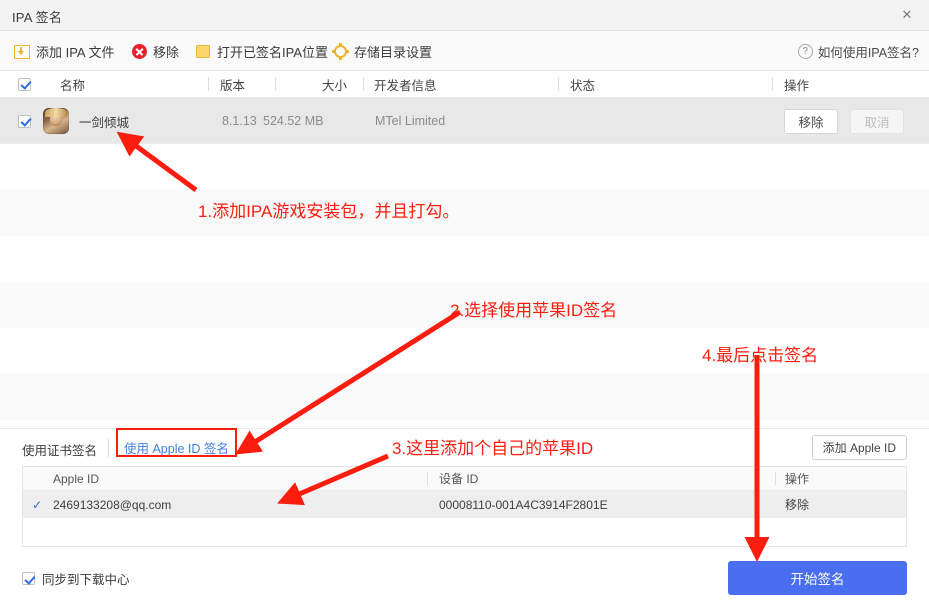 The width and height of the screenshot is (929, 611). What do you see at coordinates (139, 51) in the screenshot?
I see `remove-circle-icon` at bounding box center [139, 51].